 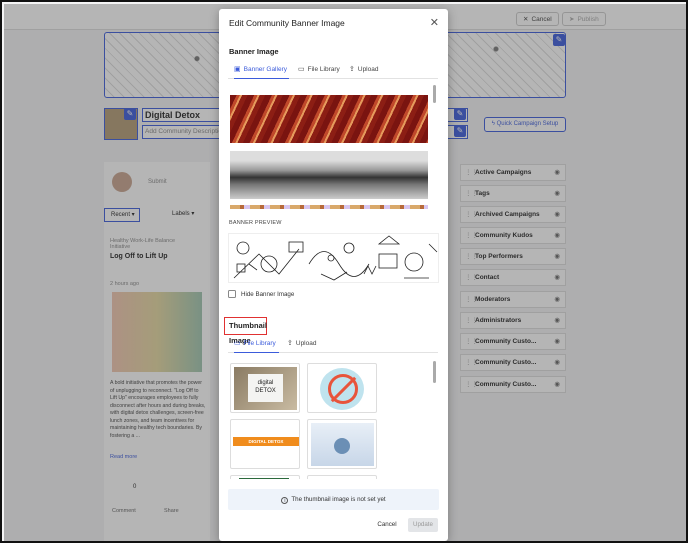 I want to click on thumbnail-option: digital DETOX, so click(x=265, y=388).